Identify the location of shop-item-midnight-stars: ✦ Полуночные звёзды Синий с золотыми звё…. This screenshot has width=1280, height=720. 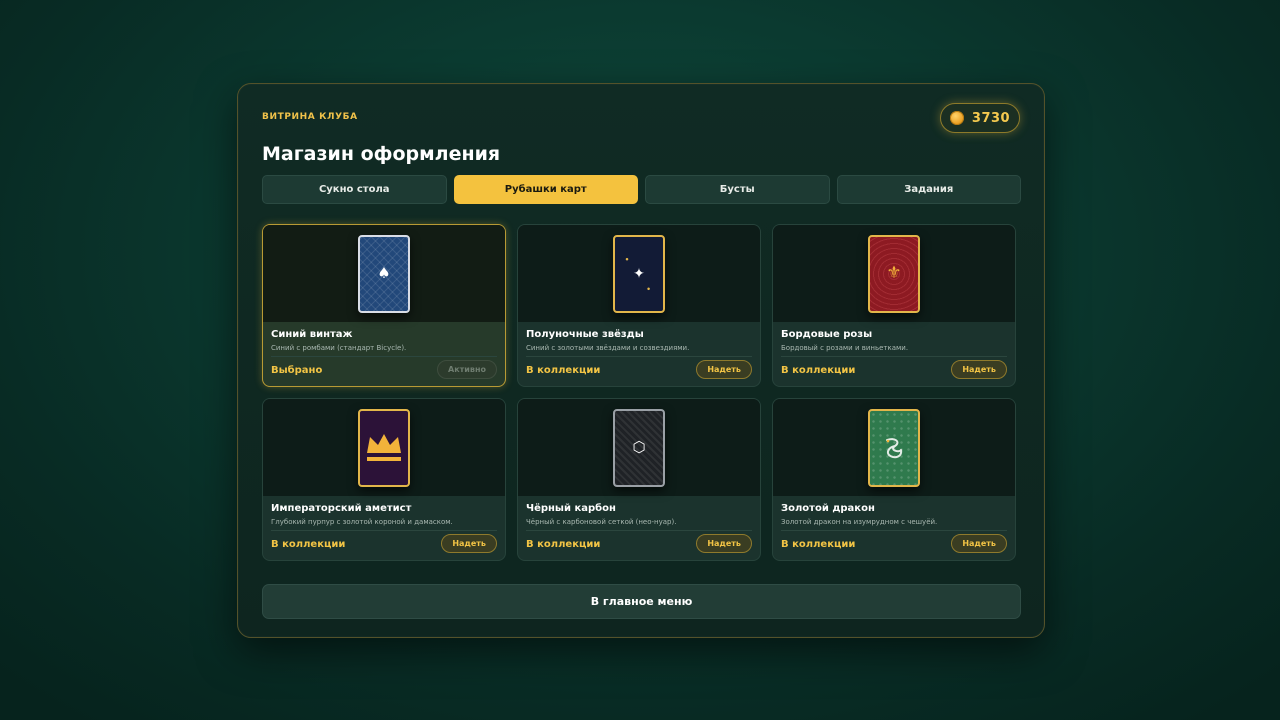
(639, 305).